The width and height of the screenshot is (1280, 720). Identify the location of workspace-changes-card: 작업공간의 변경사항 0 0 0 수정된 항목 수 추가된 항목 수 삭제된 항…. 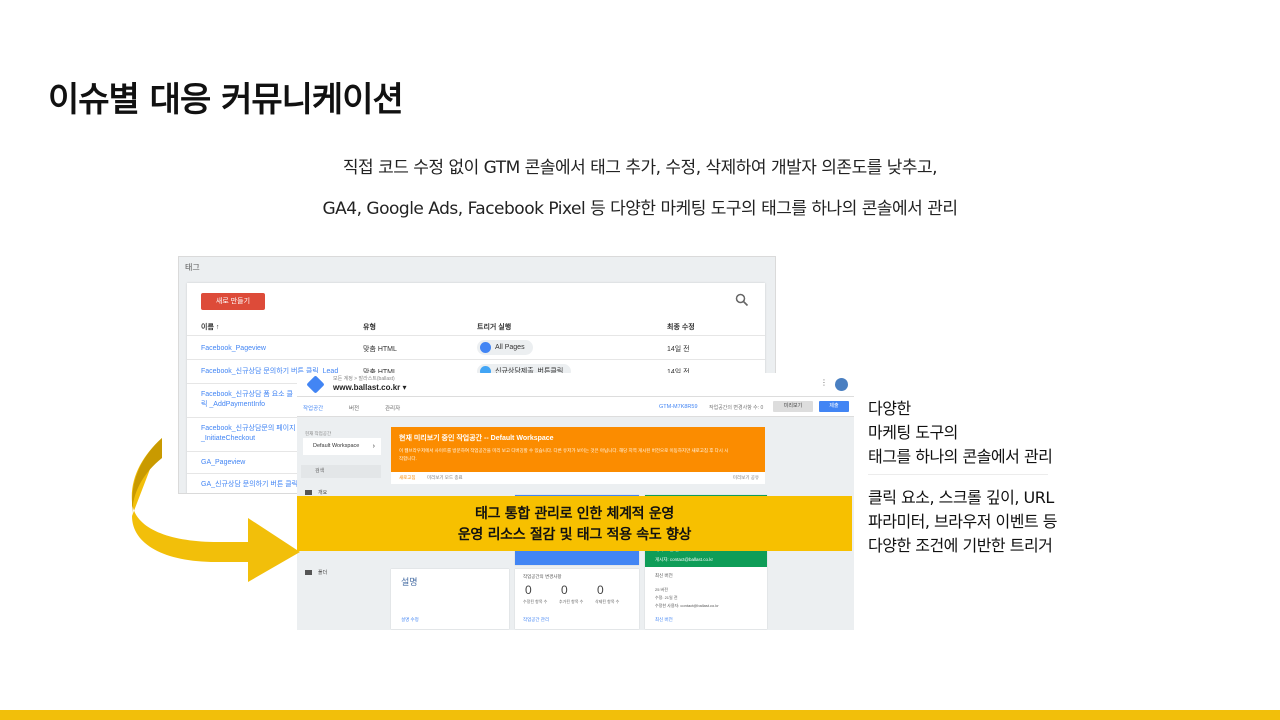
(577, 599).